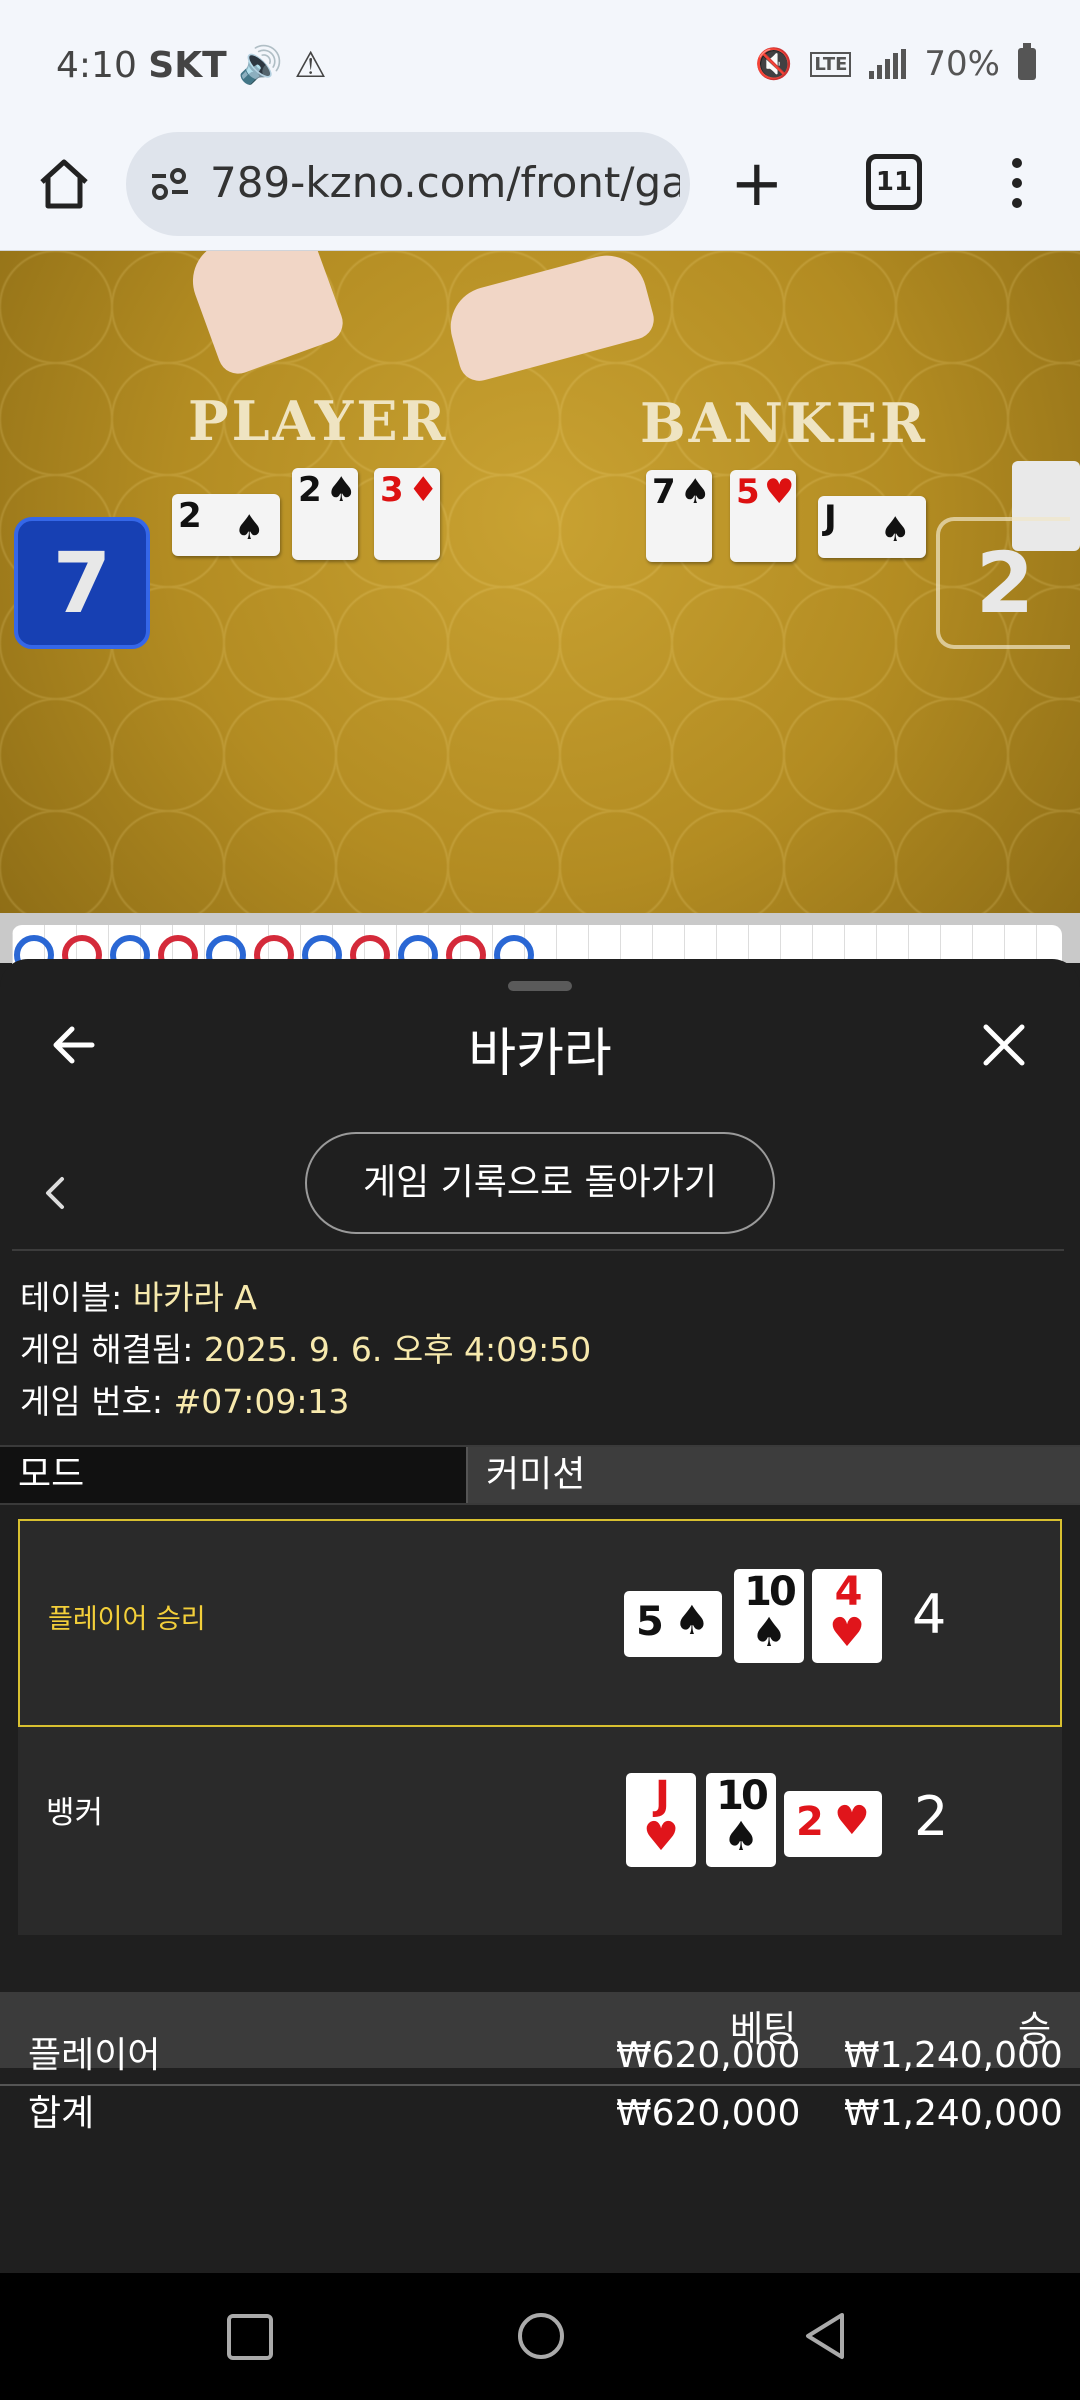  I want to click on new-tab-icon: +, so click(757, 184).